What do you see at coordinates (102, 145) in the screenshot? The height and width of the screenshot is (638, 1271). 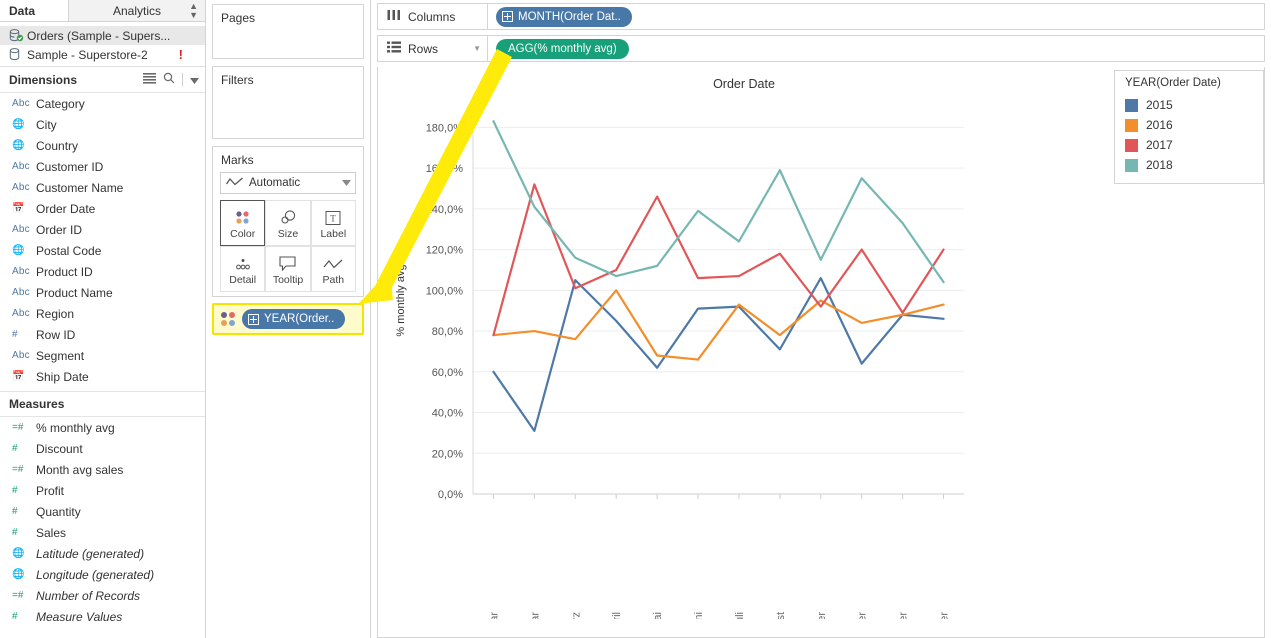 I see `dimension-field: 🌐 Country` at bounding box center [102, 145].